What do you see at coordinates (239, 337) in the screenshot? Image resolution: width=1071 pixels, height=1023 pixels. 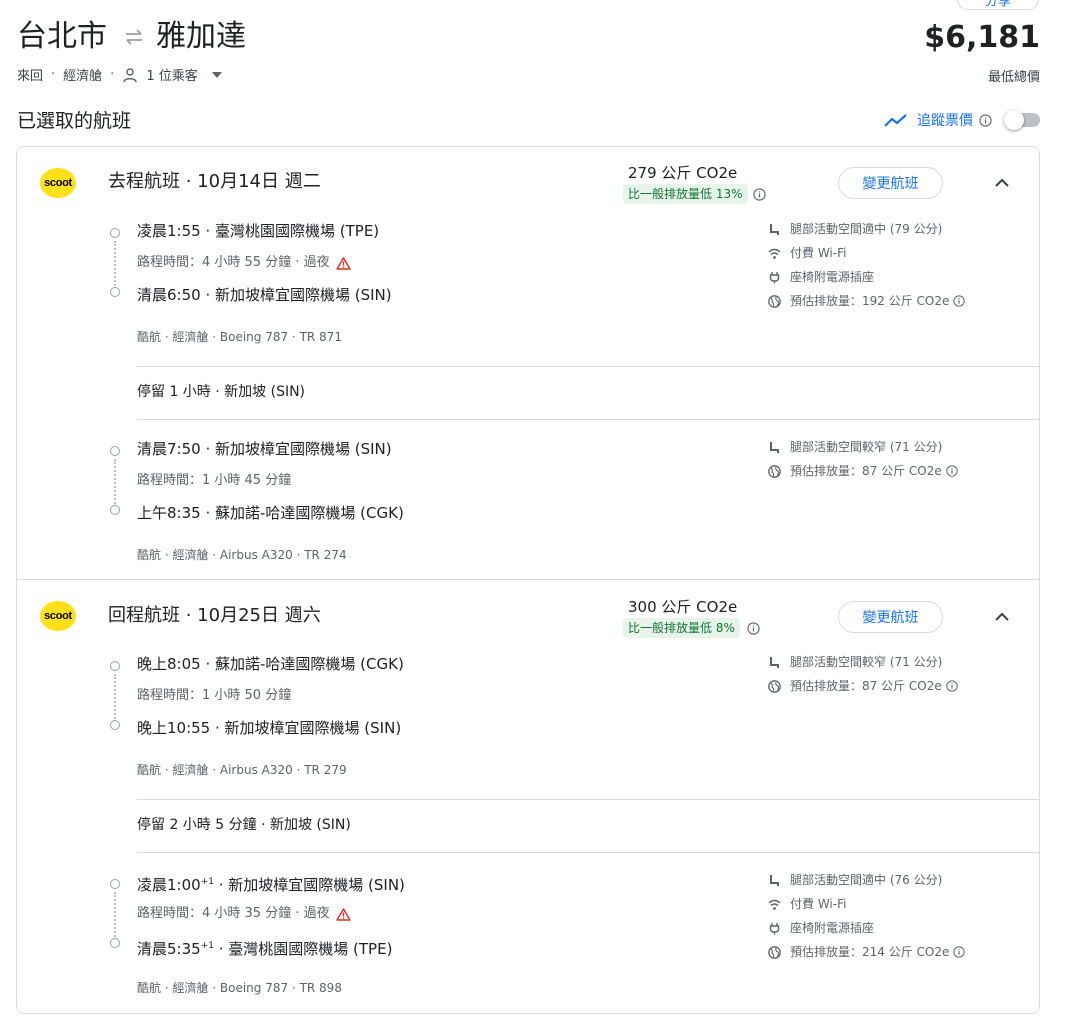 I see `flight-details: 酷航 · 經濟艙 · Boeing 787 · TR 871` at bounding box center [239, 337].